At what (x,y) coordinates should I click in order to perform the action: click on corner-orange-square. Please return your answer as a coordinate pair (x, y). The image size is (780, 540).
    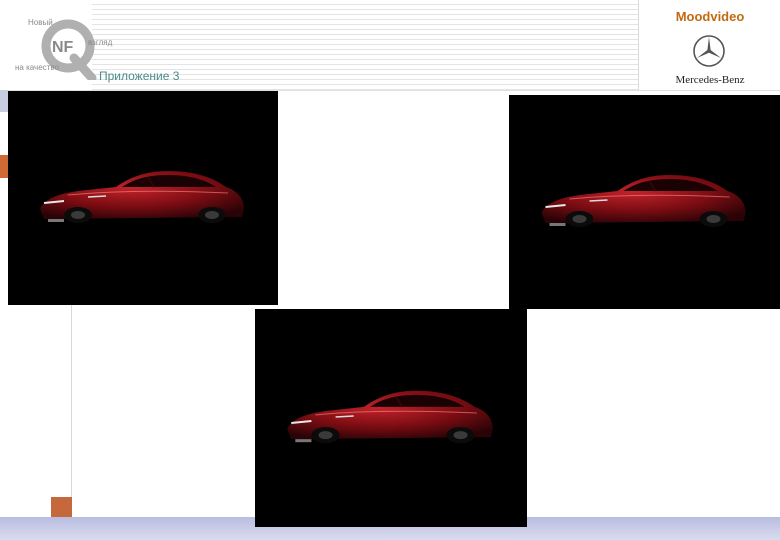
    Looking at the image, I should click on (61, 507).